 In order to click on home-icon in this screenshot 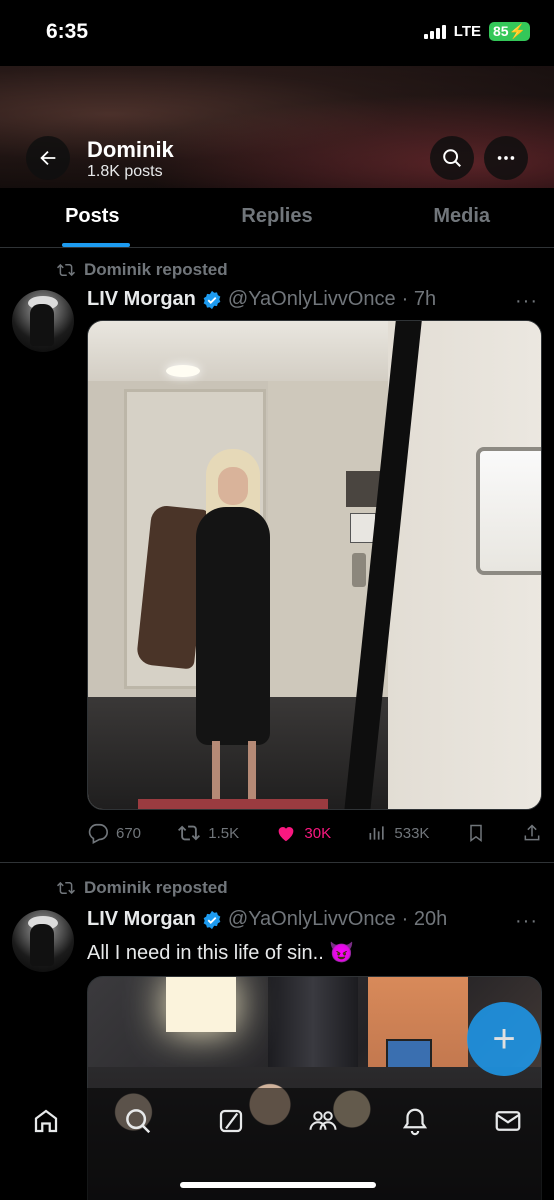, I will do `click(46, 1121)`.